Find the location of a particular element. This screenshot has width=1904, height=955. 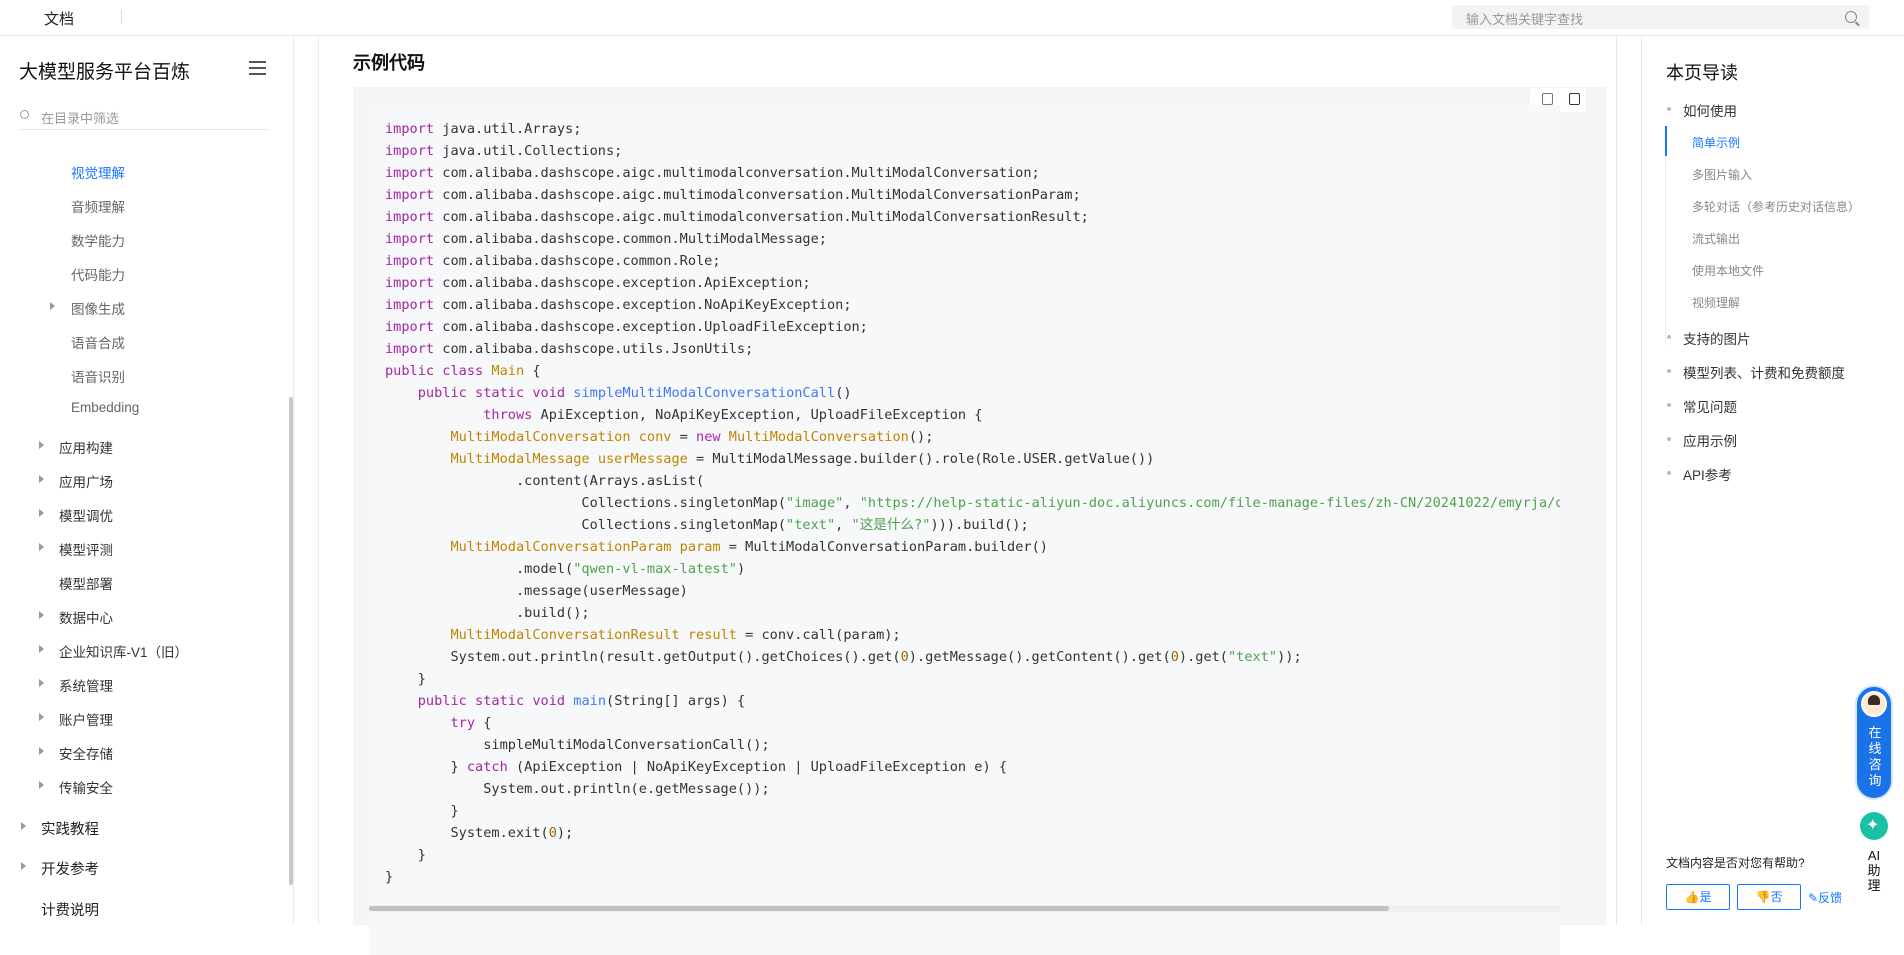

sidebar-item-app-plaza: 应用广场 is located at coordinates (86, 481).